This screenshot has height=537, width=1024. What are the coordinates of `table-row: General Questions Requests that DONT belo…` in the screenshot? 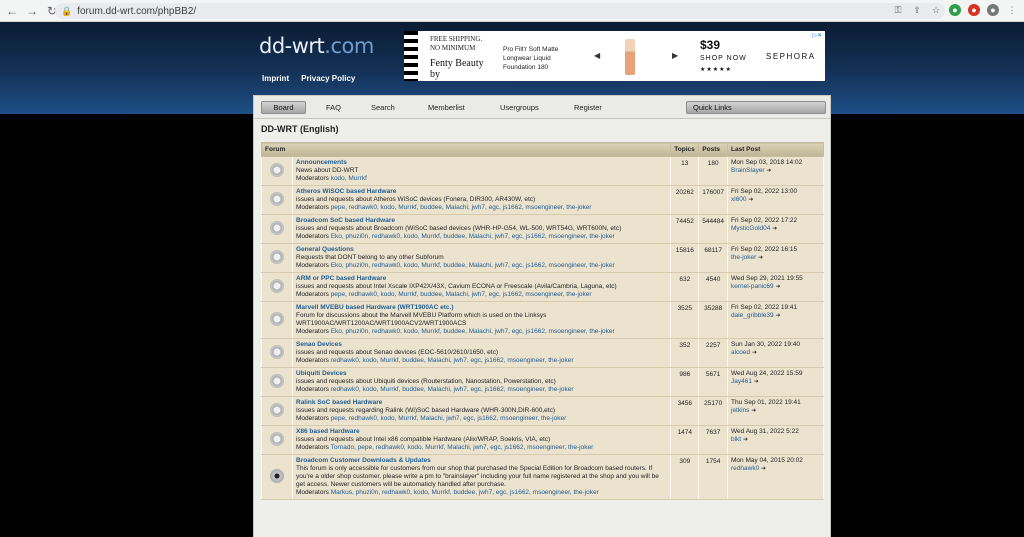 It's located at (542, 258).